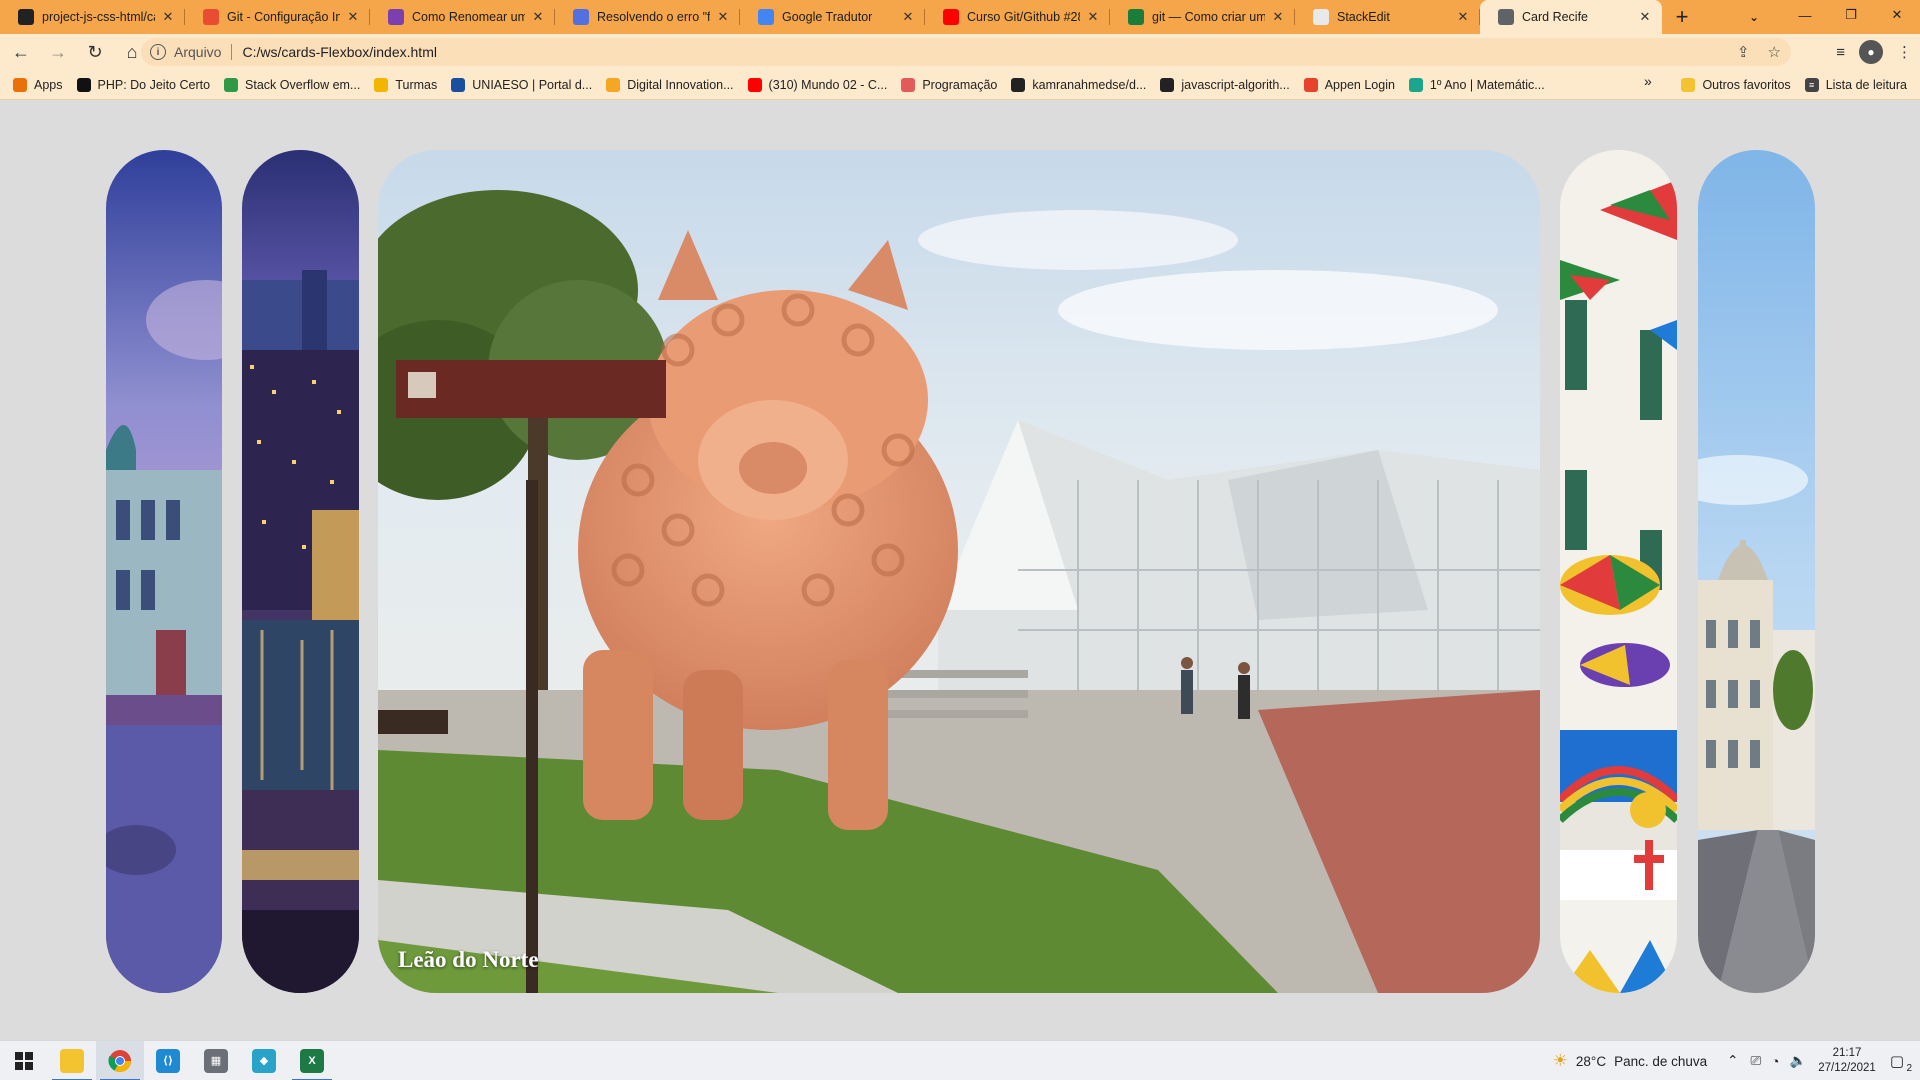 The height and width of the screenshot is (1080, 1920). I want to click on forward-icon: →, so click(58, 52).